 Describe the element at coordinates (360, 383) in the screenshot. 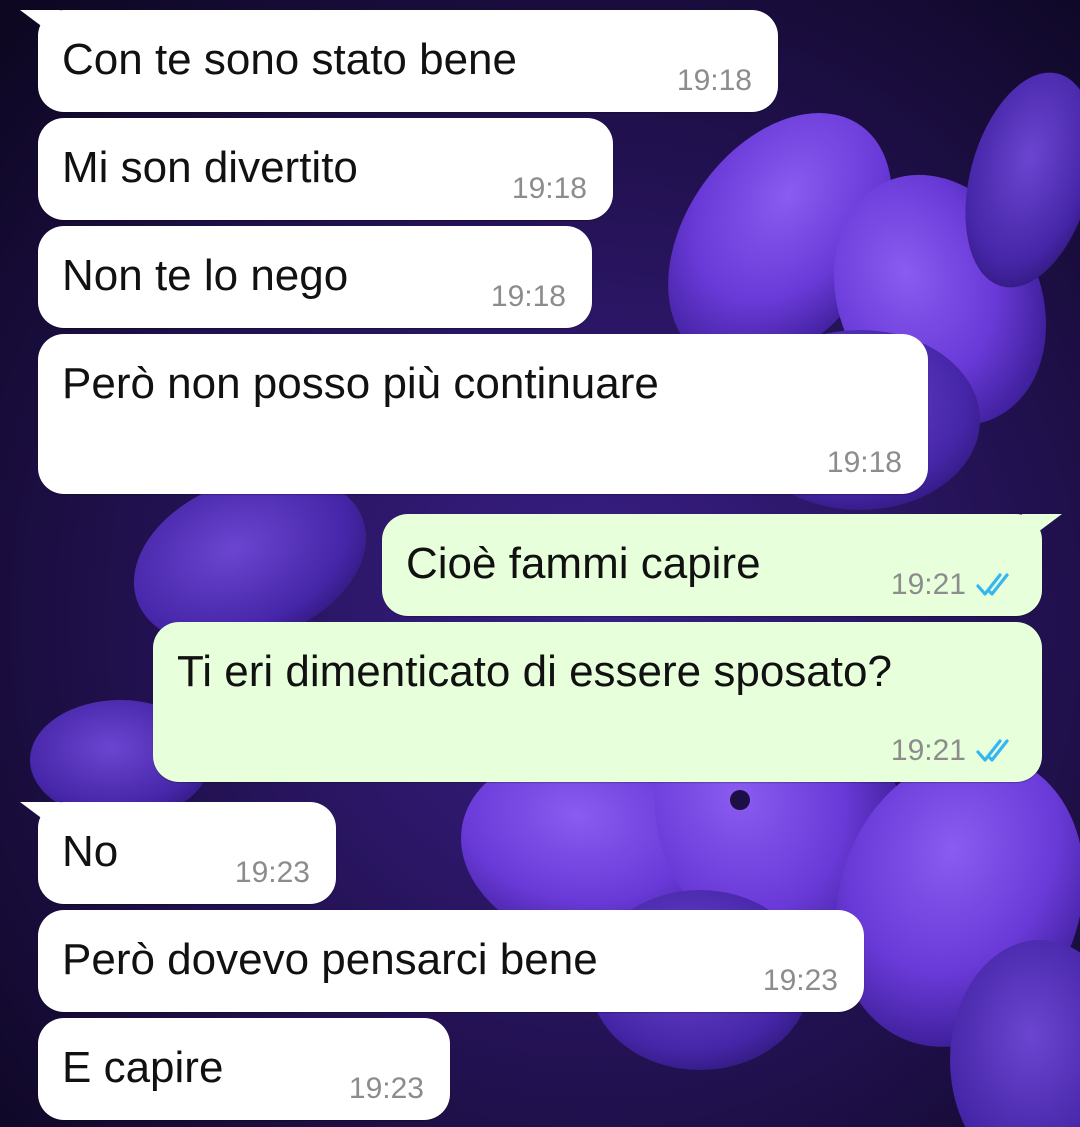

I see `message-text: Però non posso più continuare` at that location.